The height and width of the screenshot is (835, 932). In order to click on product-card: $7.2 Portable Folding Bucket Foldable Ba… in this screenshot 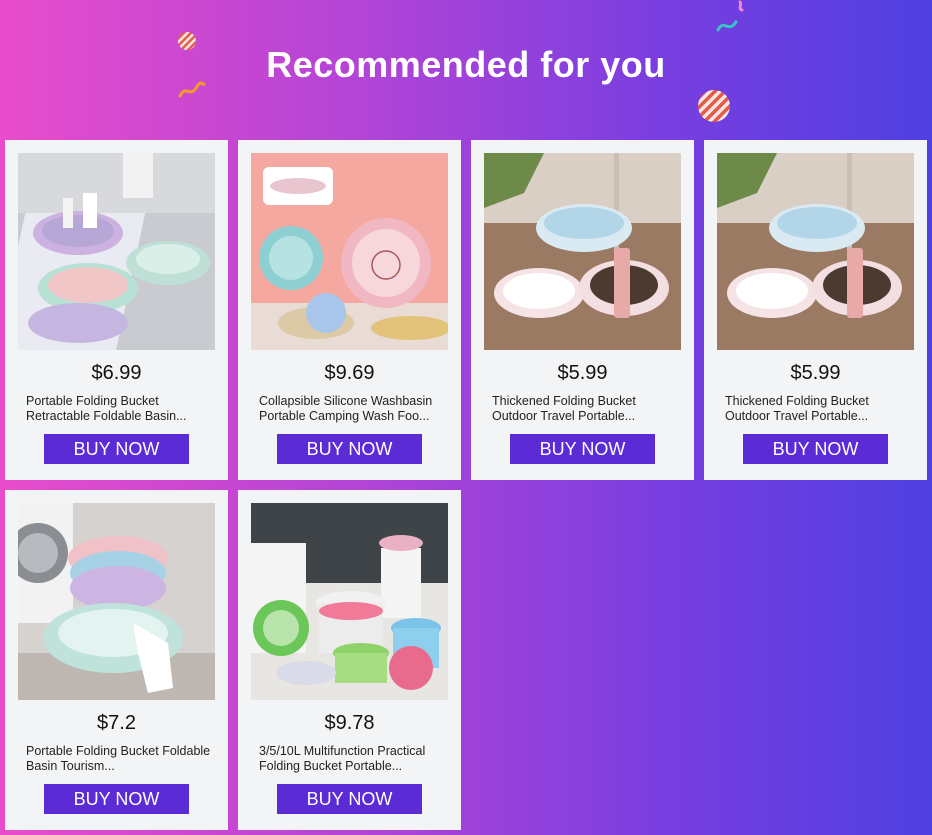, I will do `click(116, 660)`.